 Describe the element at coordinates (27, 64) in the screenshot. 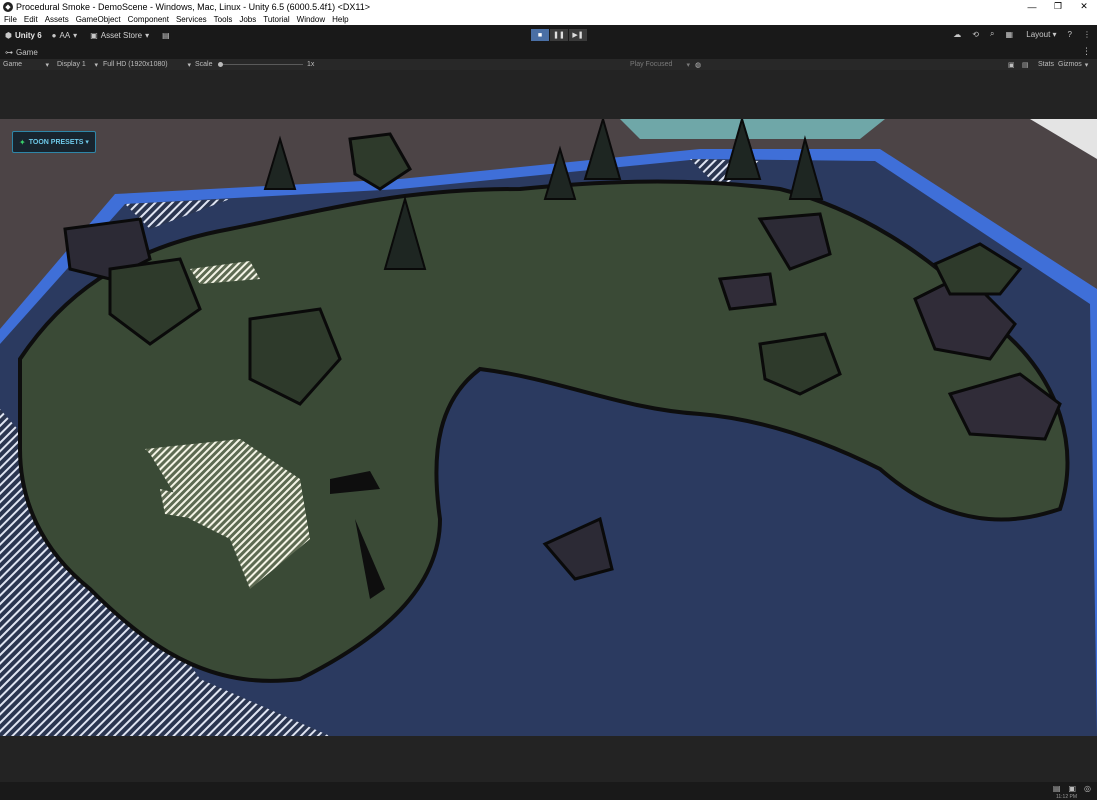

I see `view-type-dropdown: Game ▾` at that location.